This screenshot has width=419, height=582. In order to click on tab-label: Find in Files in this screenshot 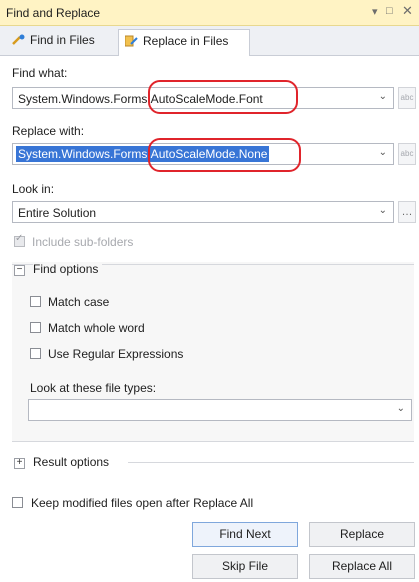, I will do `click(62, 40)`.